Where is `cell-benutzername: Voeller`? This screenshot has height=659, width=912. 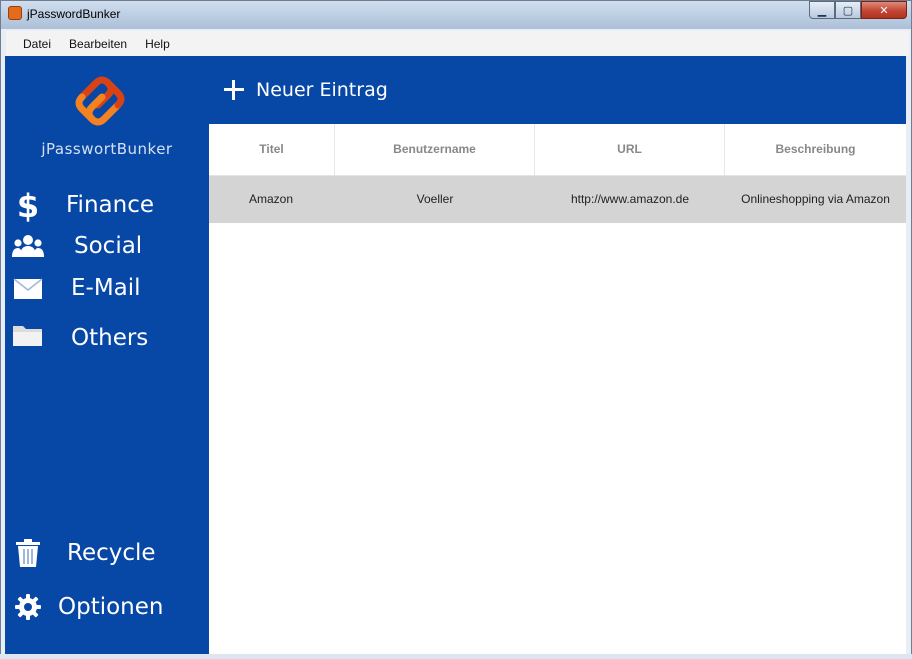 cell-benutzername: Voeller is located at coordinates (435, 199).